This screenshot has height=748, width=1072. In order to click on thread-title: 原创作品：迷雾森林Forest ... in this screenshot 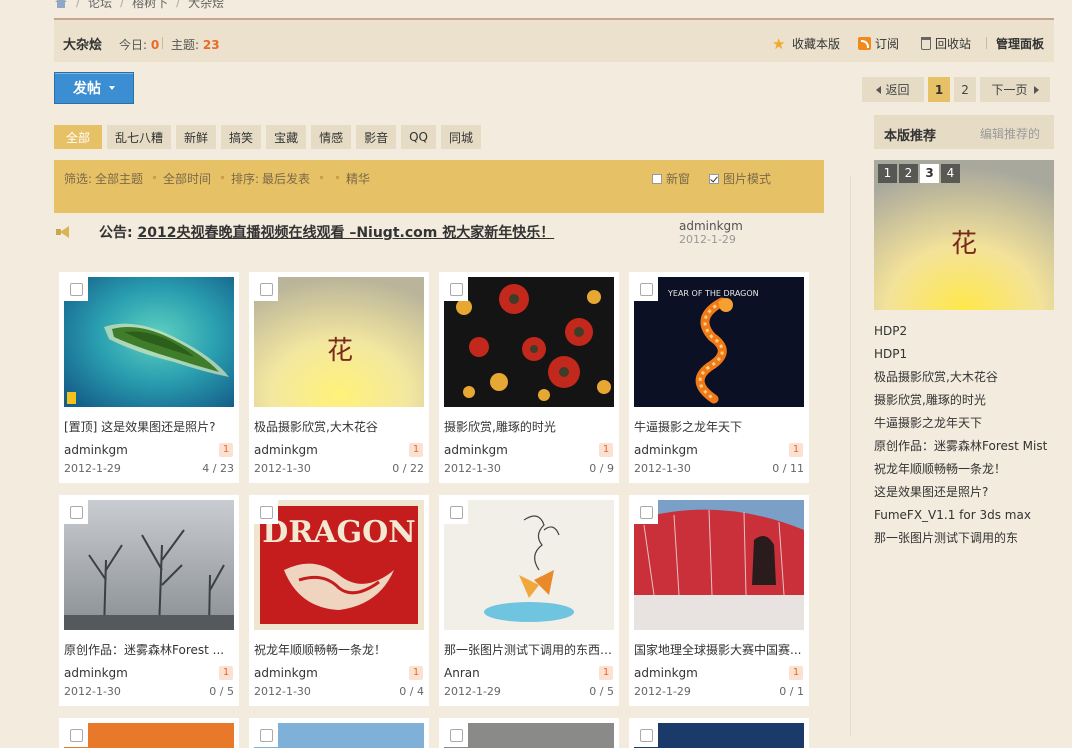, I will do `click(149, 649)`.